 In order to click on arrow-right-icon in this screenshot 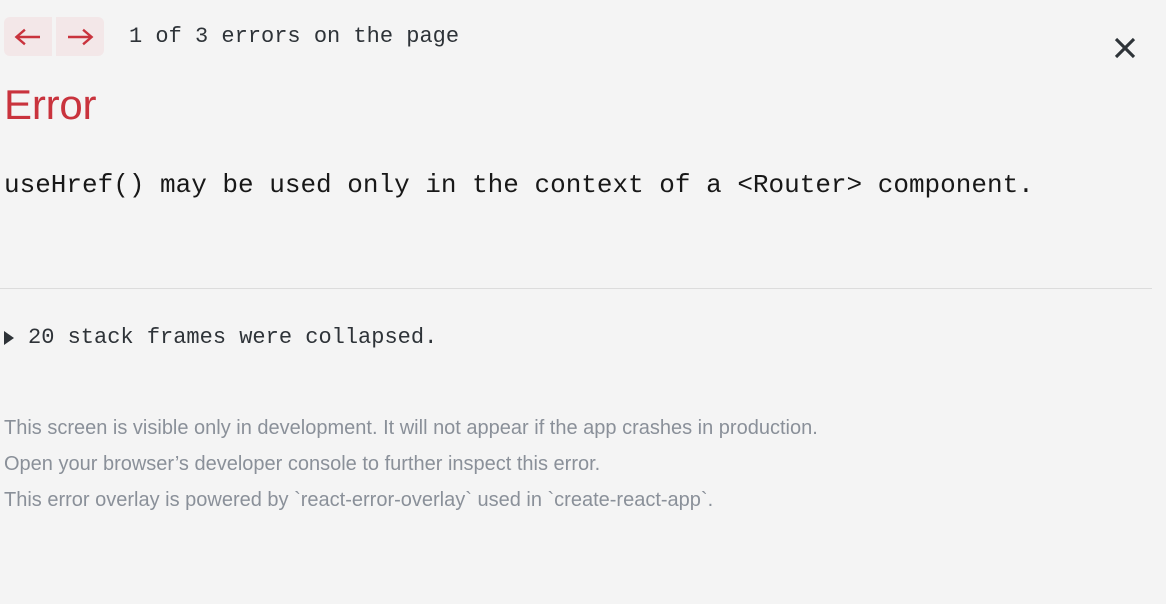, I will do `click(80, 37)`.